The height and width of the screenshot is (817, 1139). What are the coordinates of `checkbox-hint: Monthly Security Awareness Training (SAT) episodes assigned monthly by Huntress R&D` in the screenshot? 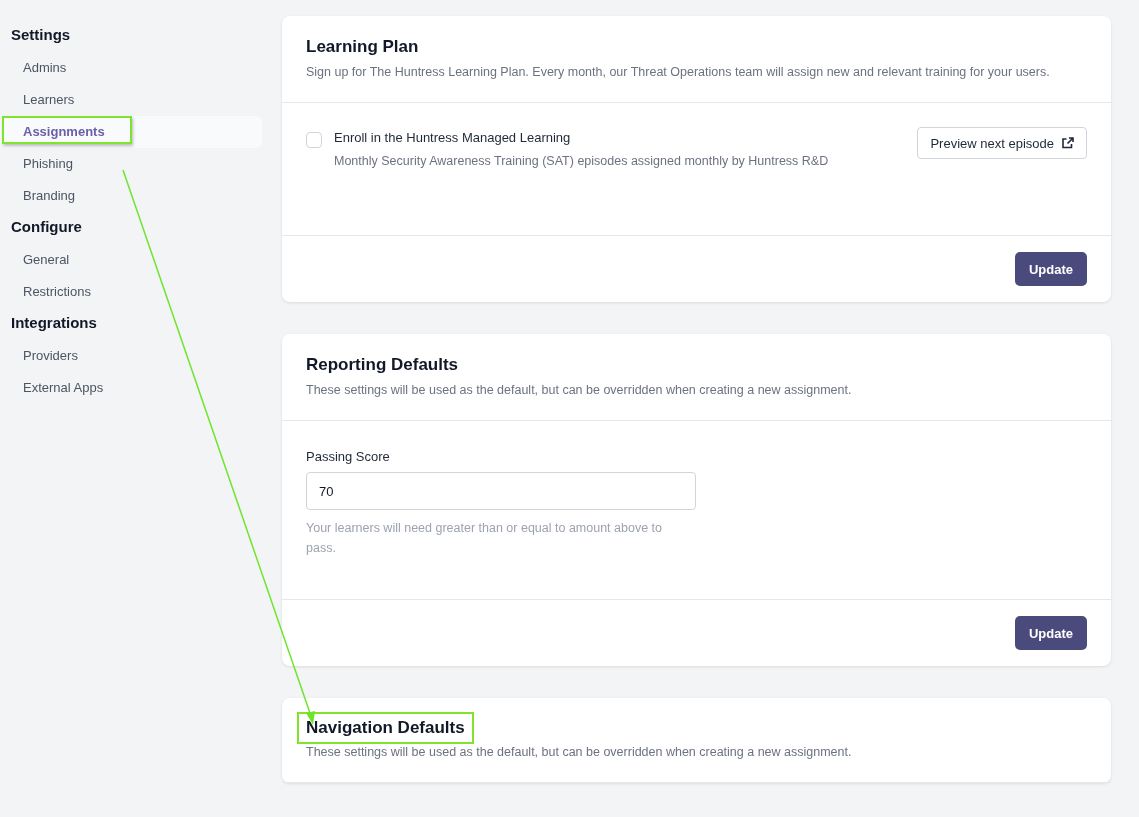 It's located at (582, 161).